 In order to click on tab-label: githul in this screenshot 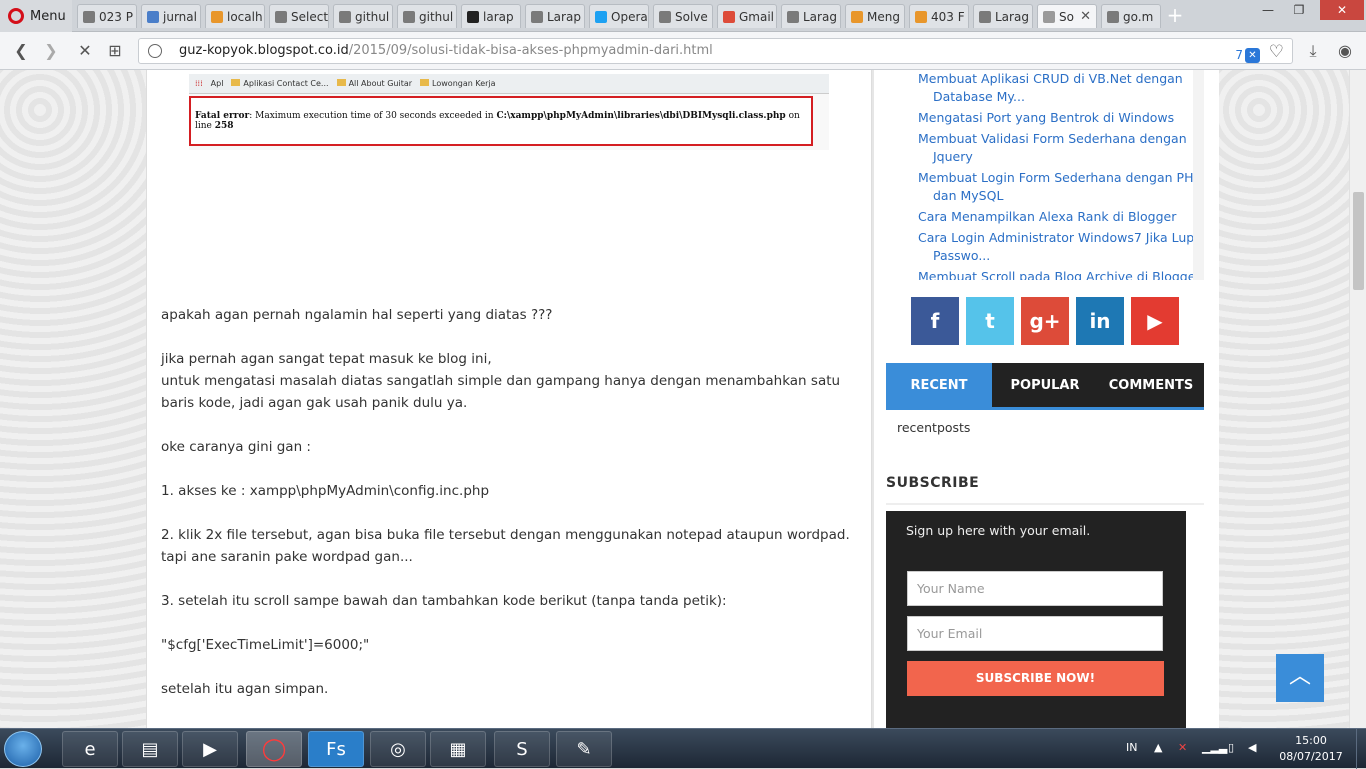, I will do `click(436, 16)`.